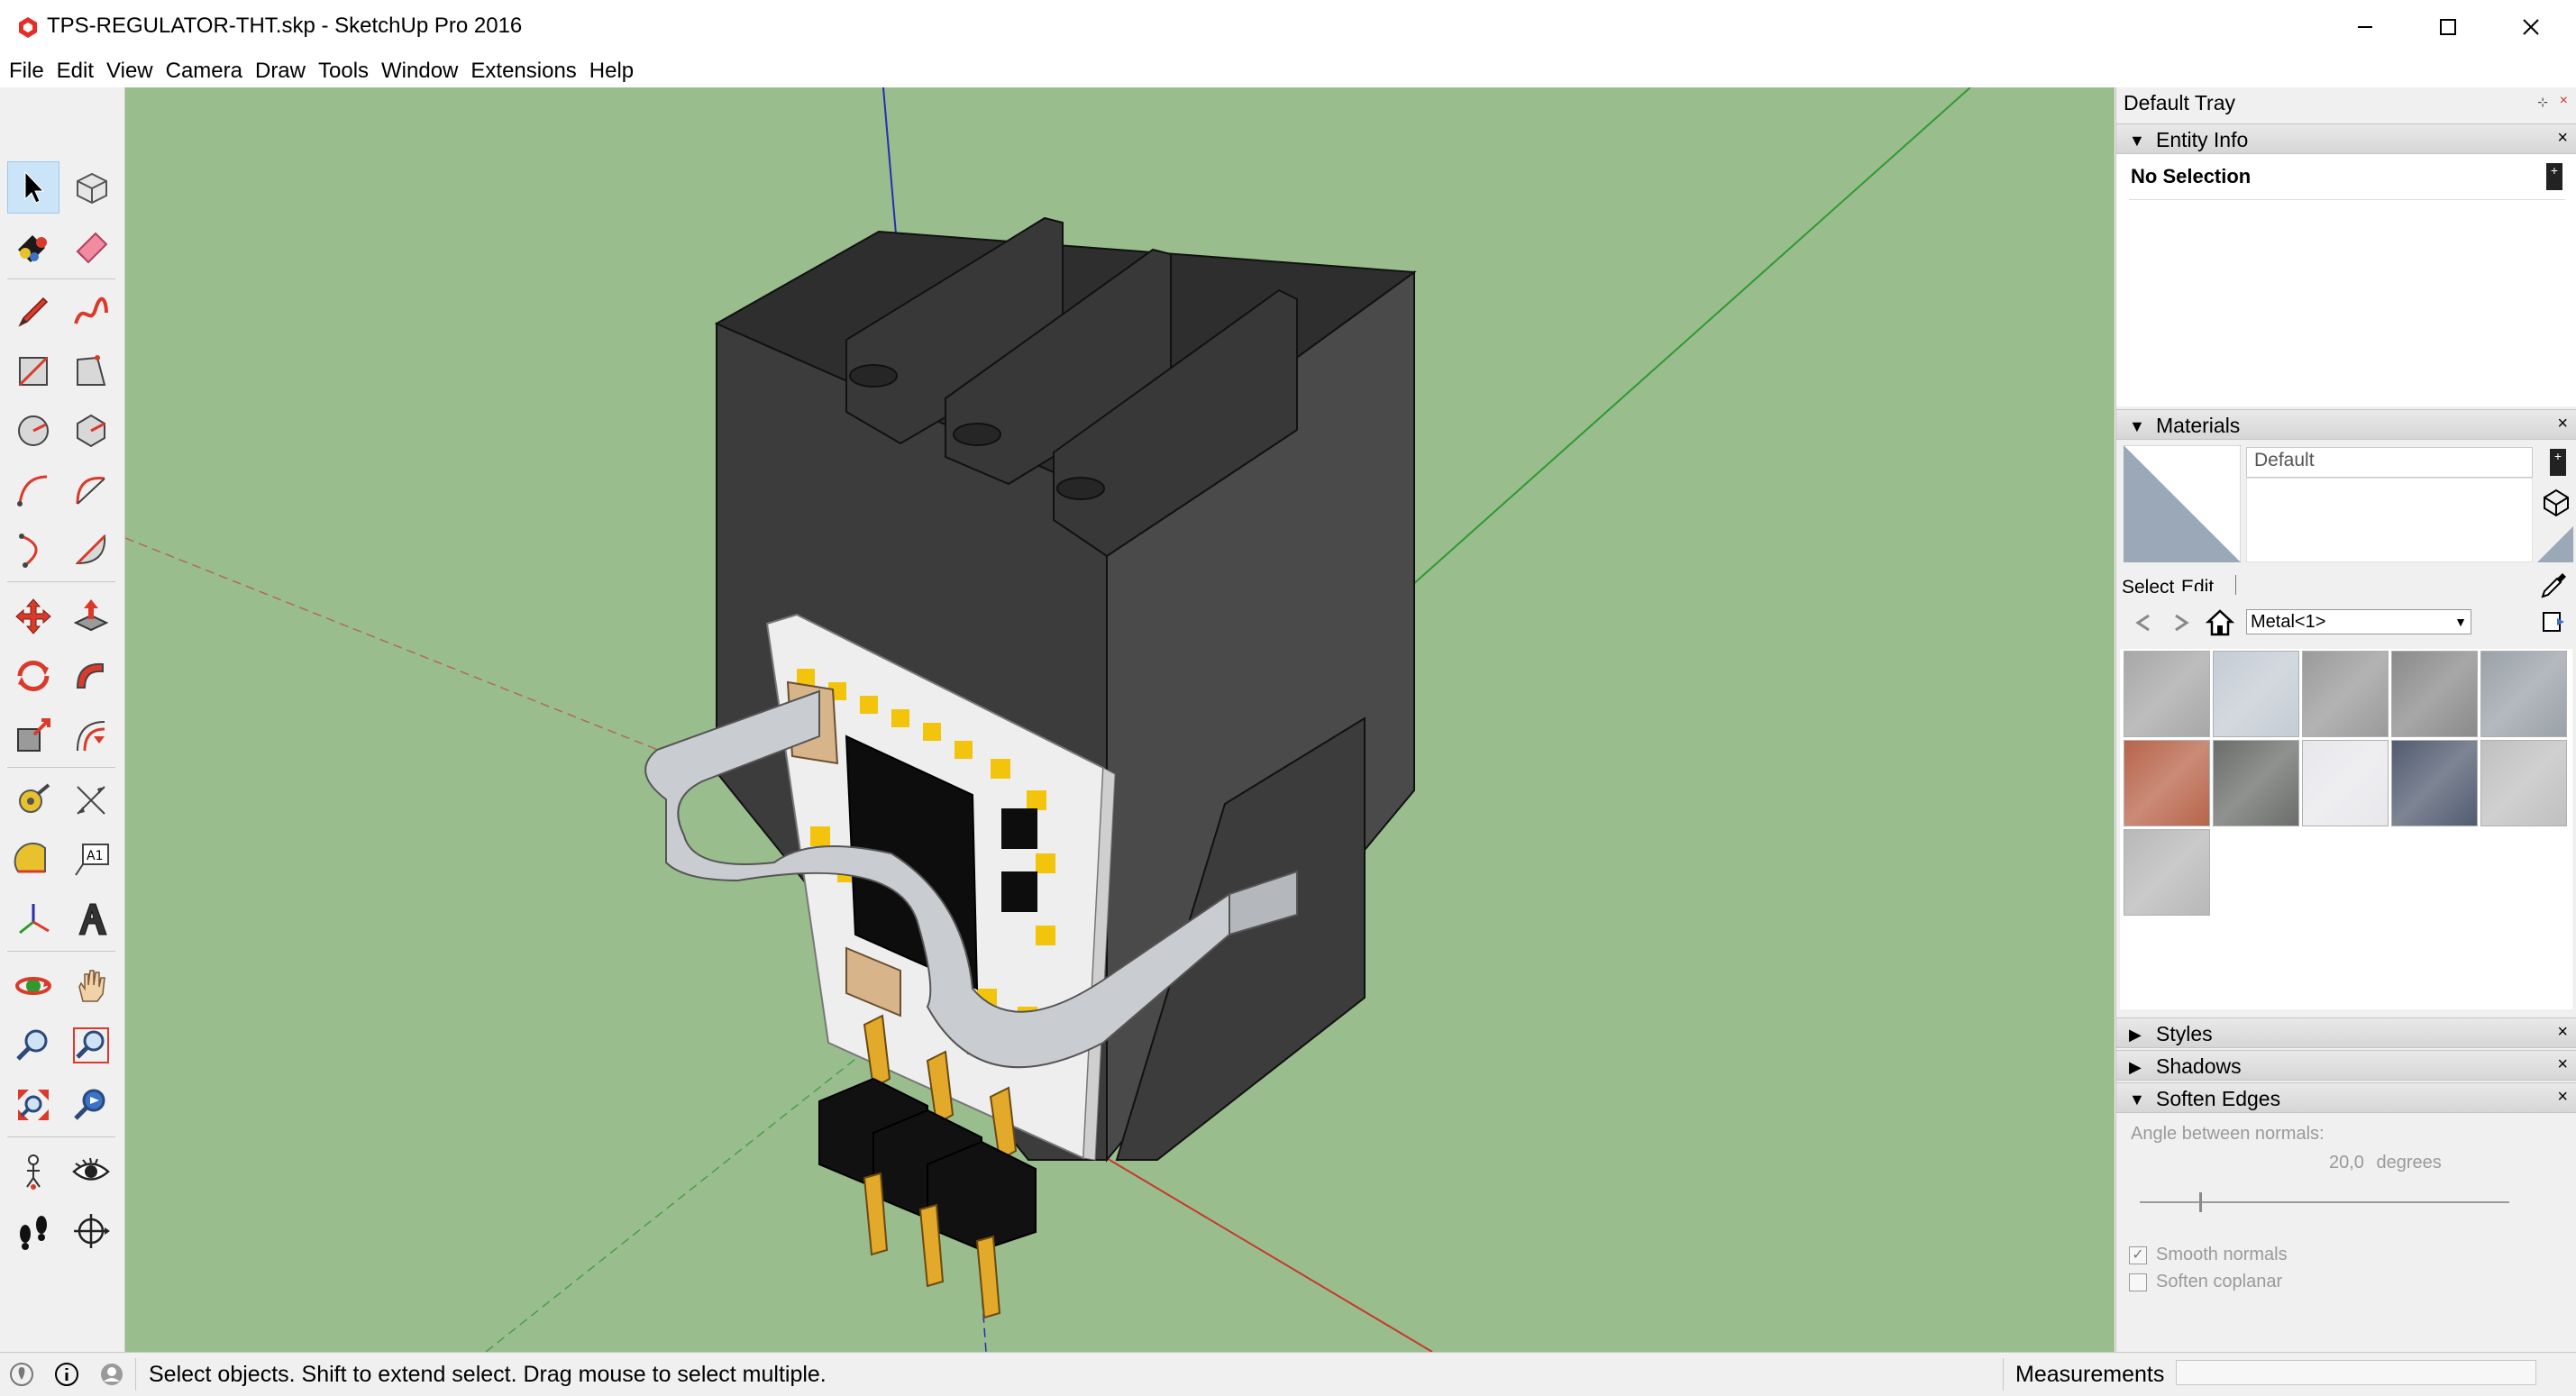 The image size is (2576, 1396). I want to click on pan-tool-button, so click(91, 986).